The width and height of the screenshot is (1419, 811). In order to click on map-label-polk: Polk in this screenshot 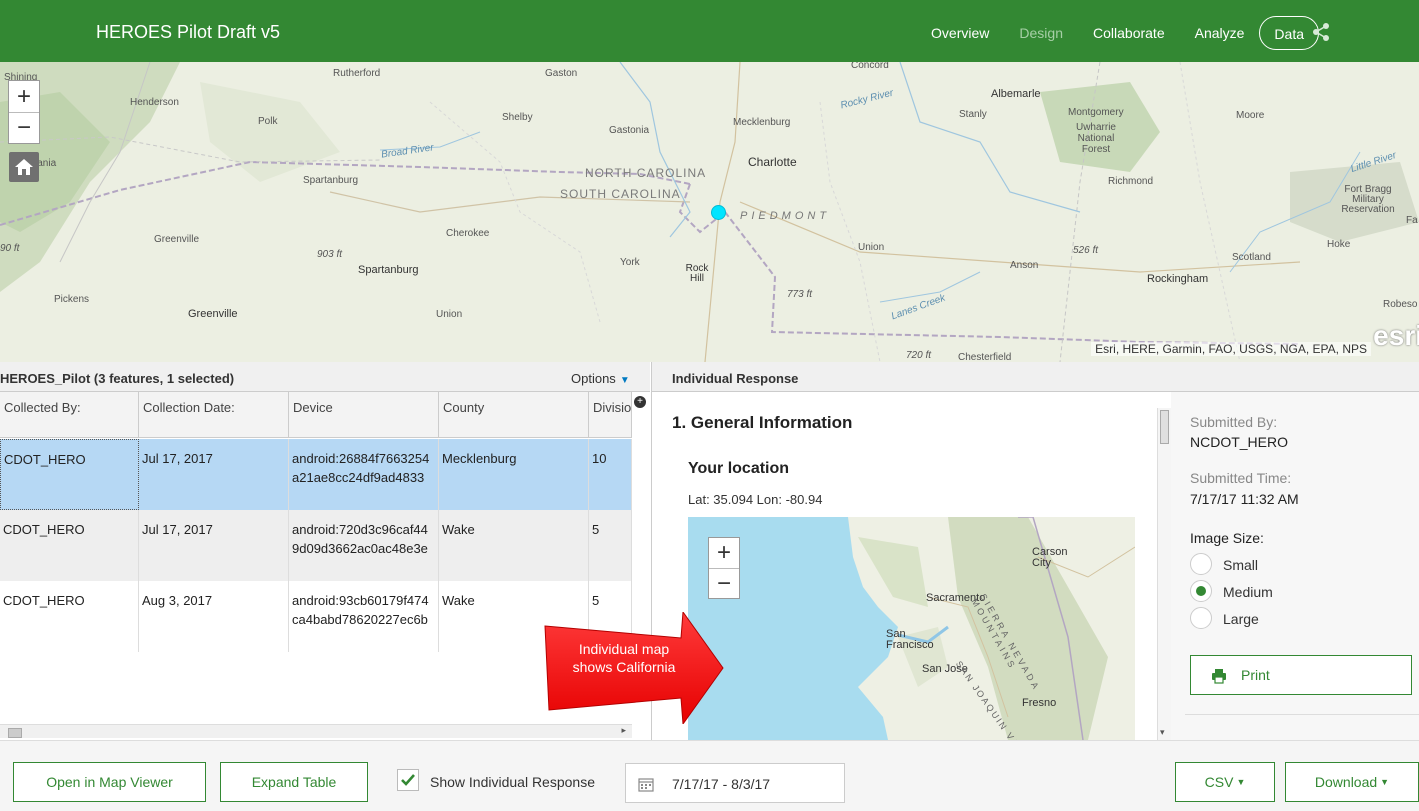, I will do `click(268, 121)`.